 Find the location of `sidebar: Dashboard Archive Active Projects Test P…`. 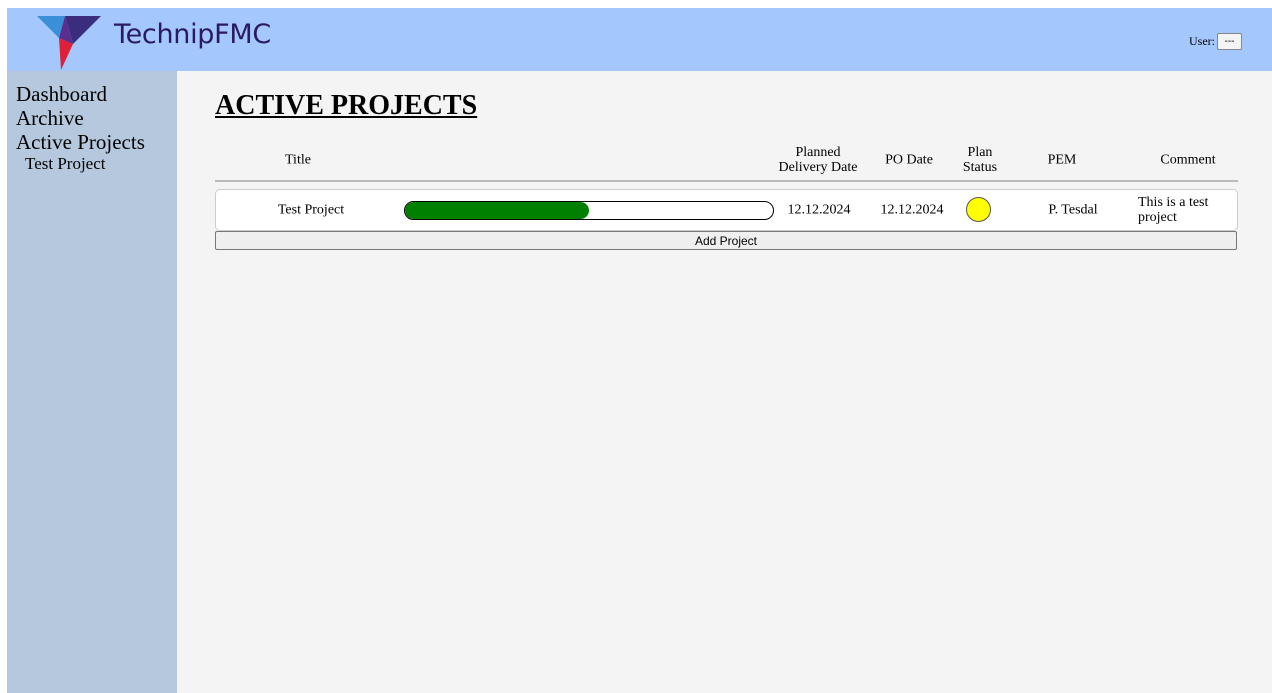

sidebar: Dashboard Archive Active Projects Test P… is located at coordinates (92, 382).